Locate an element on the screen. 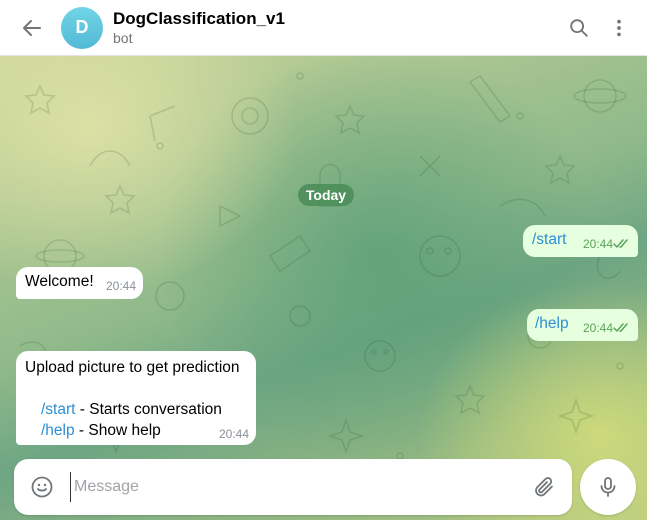  voice-record-button is located at coordinates (608, 487).